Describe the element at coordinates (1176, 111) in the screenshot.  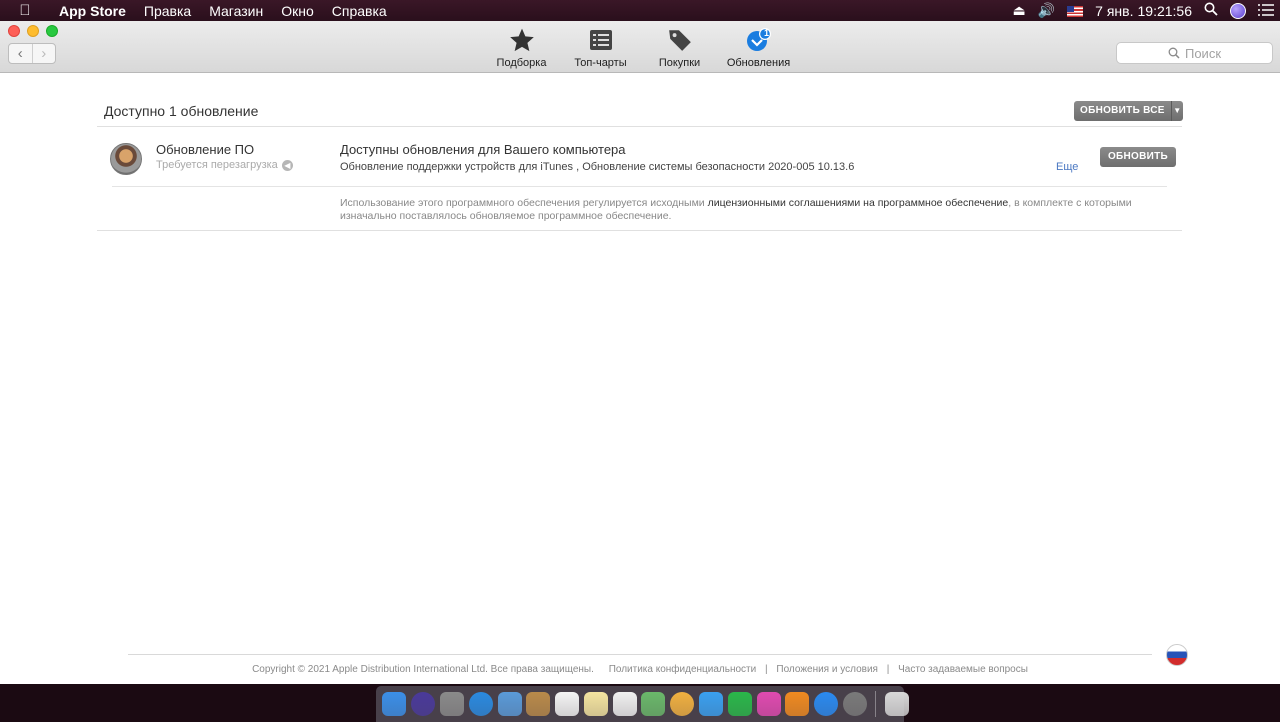
I see `chevron-down-icon: ▼` at that location.